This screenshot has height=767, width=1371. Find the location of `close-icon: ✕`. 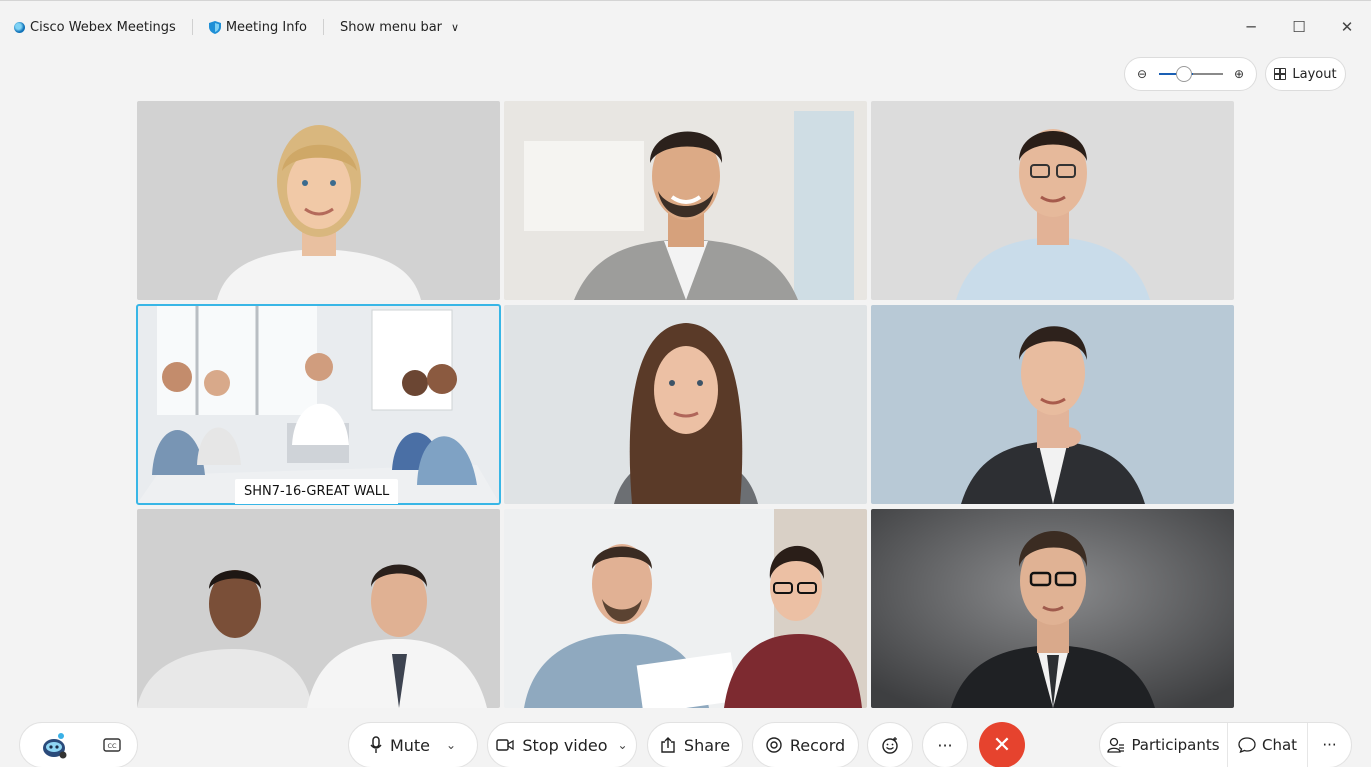

close-icon: ✕ is located at coordinates (1002, 745).